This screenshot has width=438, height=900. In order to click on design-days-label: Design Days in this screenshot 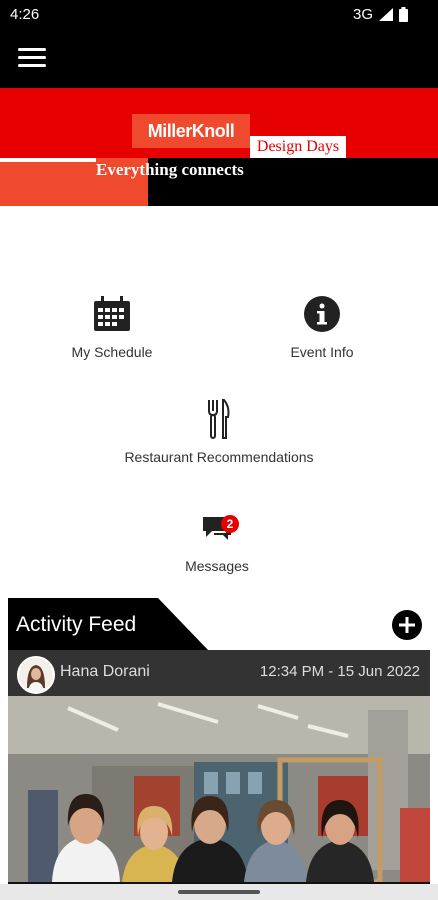, I will do `click(298, 147)`.